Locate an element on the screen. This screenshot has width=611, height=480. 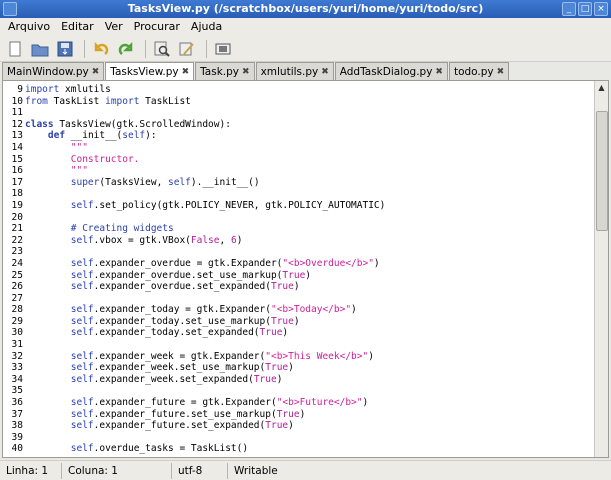
tab-mainwindow: MainWindow.py ✖ is located at coordinates (53, 71).